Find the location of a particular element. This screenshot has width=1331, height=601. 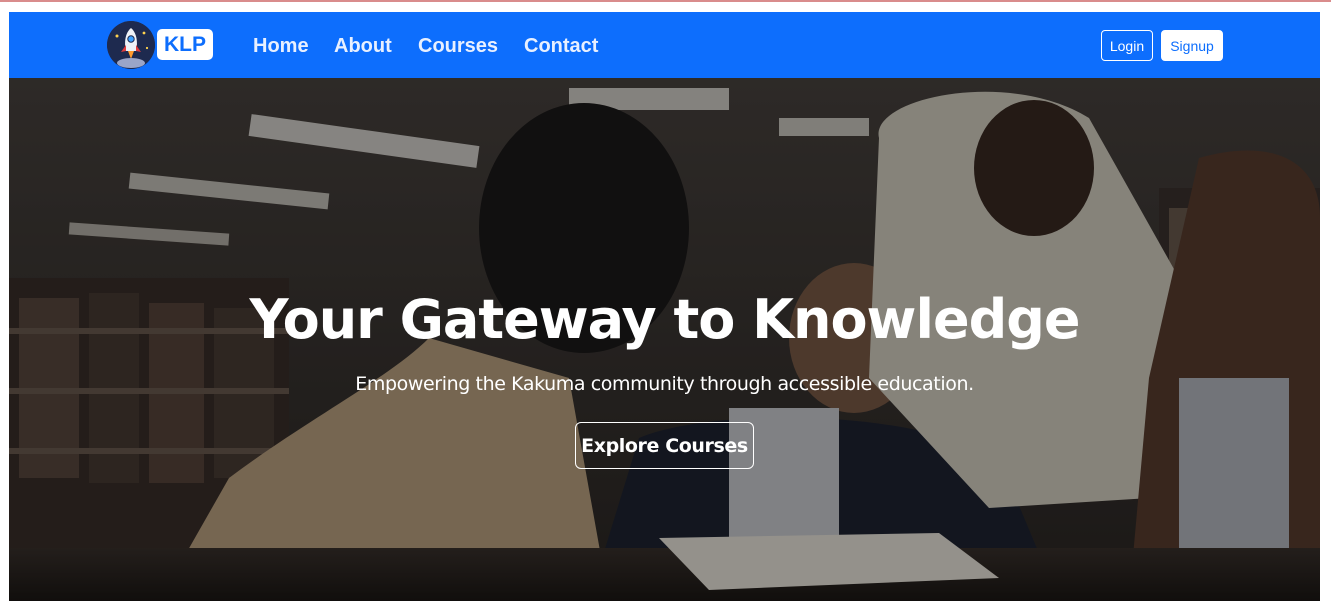

nav-link-about: About is located at coordinates (363, 46).